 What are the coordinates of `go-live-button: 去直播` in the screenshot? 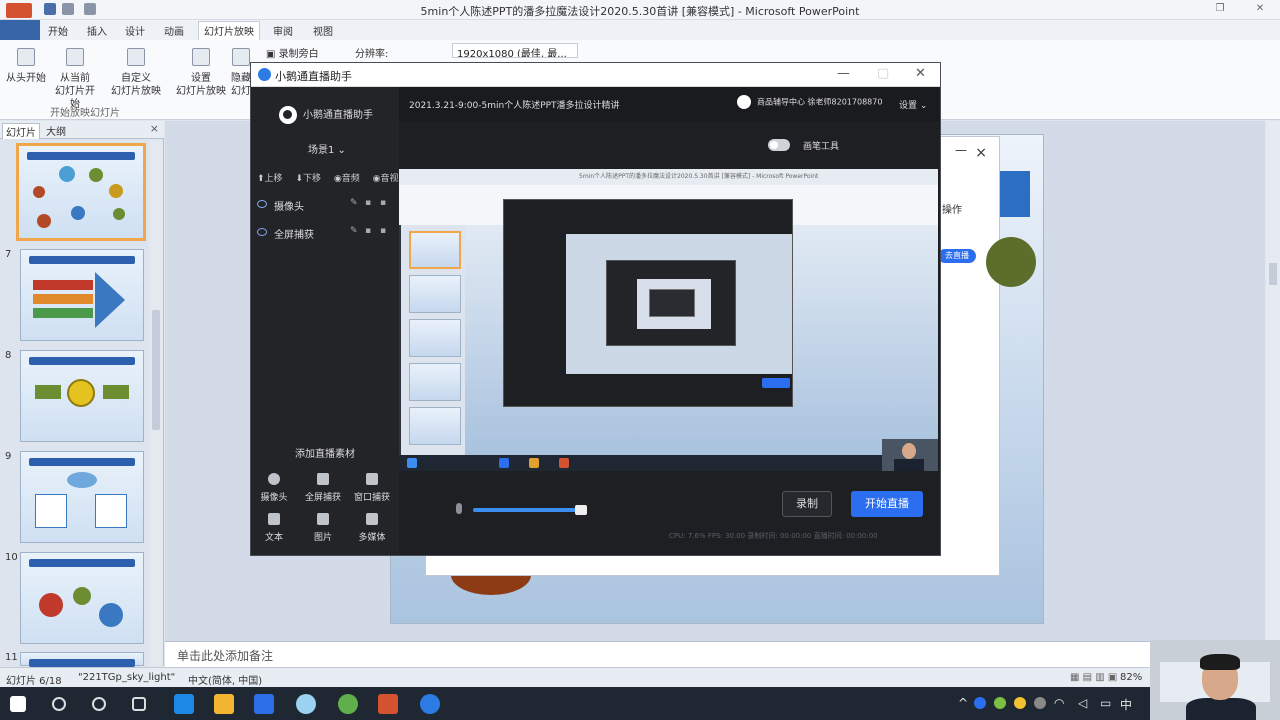 It's located at (957, 256).